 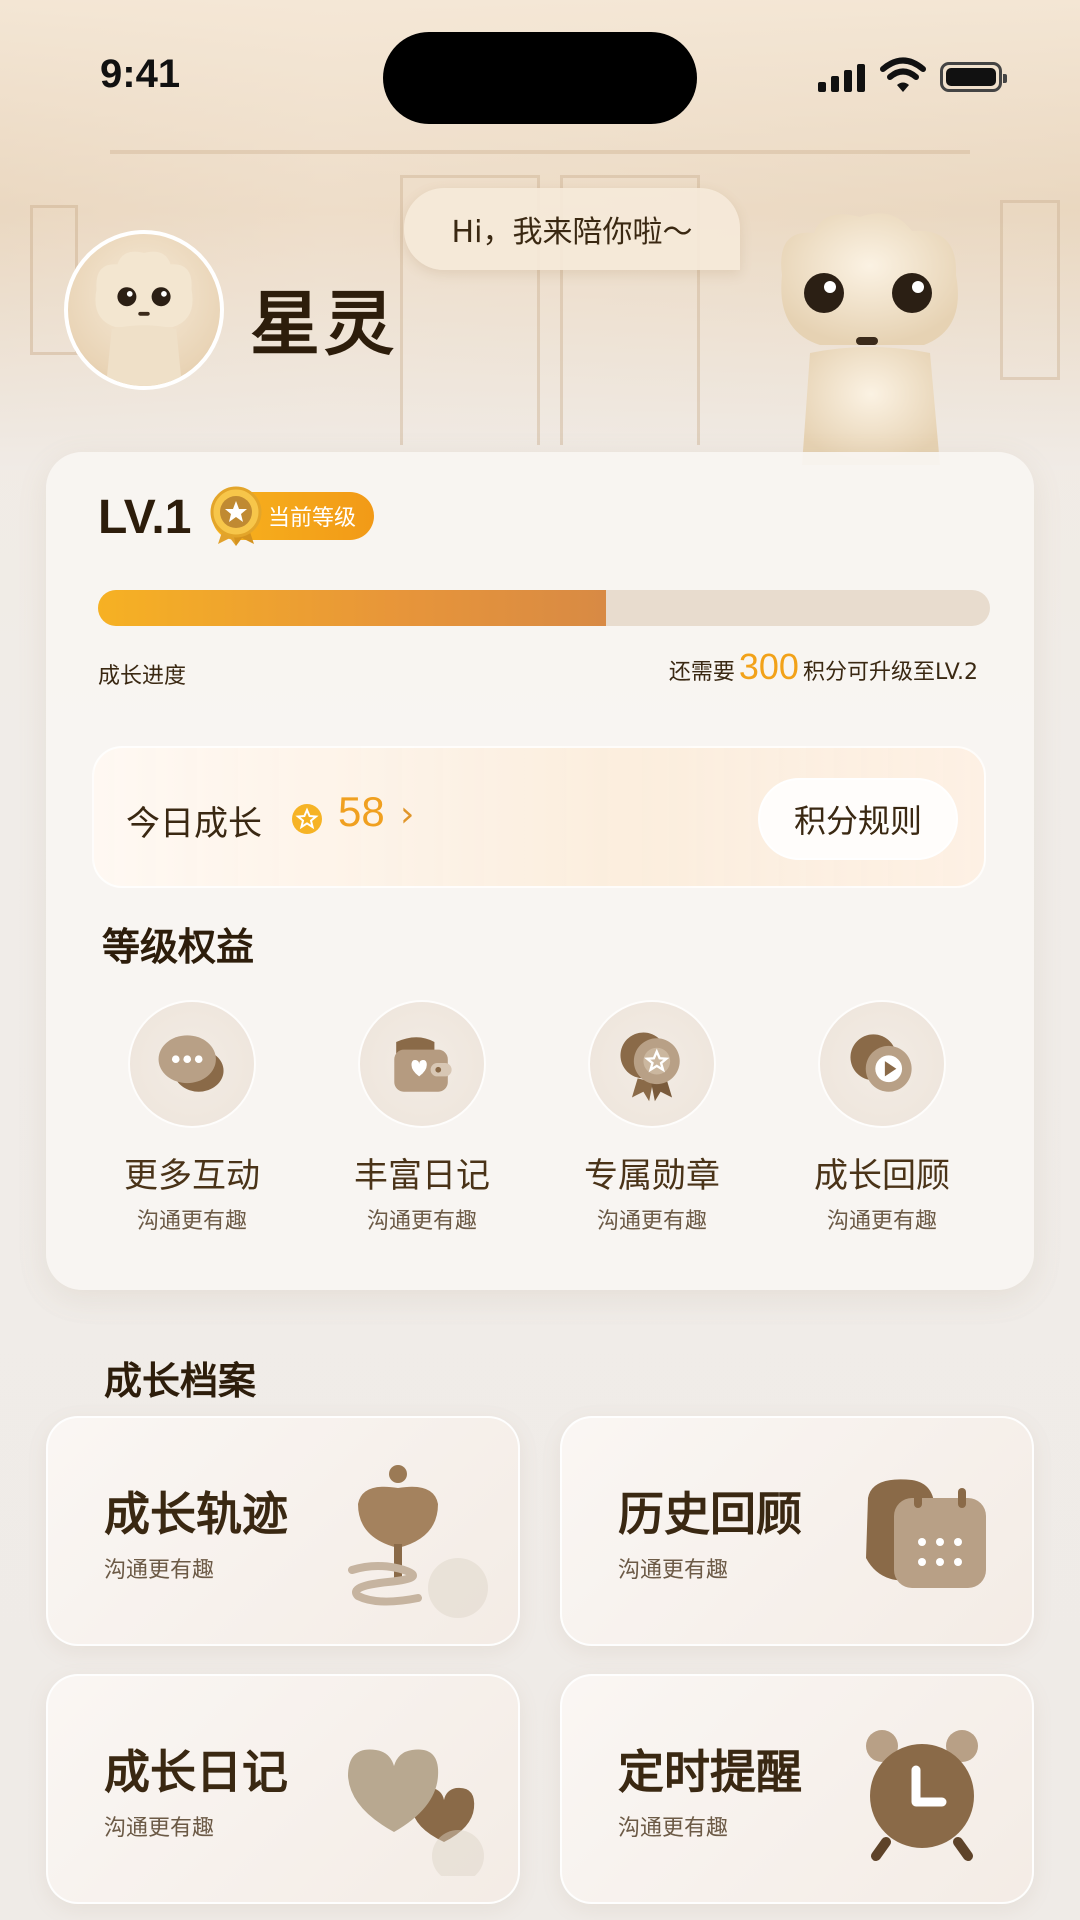 I want to click on points-needed: 300, so click(x=768, y=666).